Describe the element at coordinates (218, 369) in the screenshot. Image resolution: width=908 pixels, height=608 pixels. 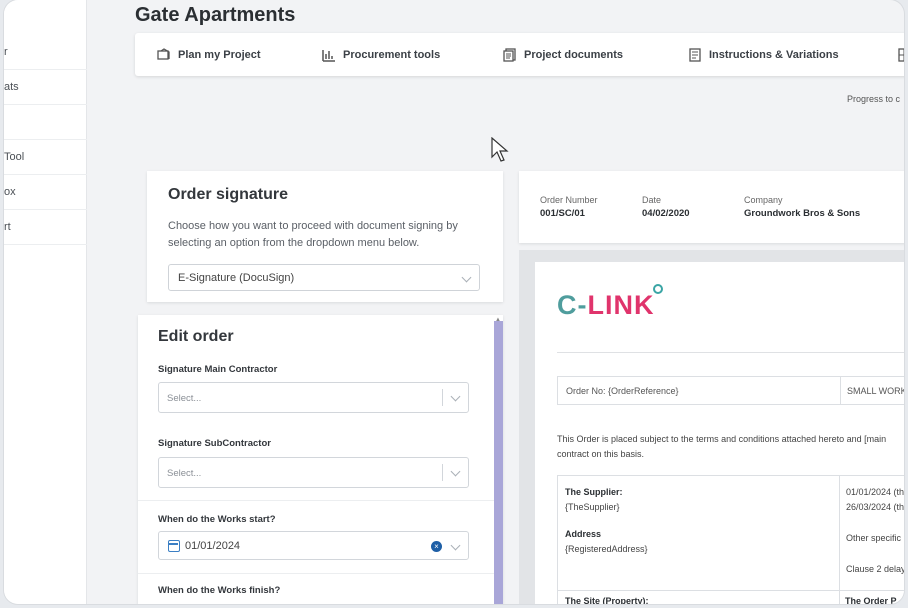
I see `main-contractor-label: Signature Main Contractor` at that location.